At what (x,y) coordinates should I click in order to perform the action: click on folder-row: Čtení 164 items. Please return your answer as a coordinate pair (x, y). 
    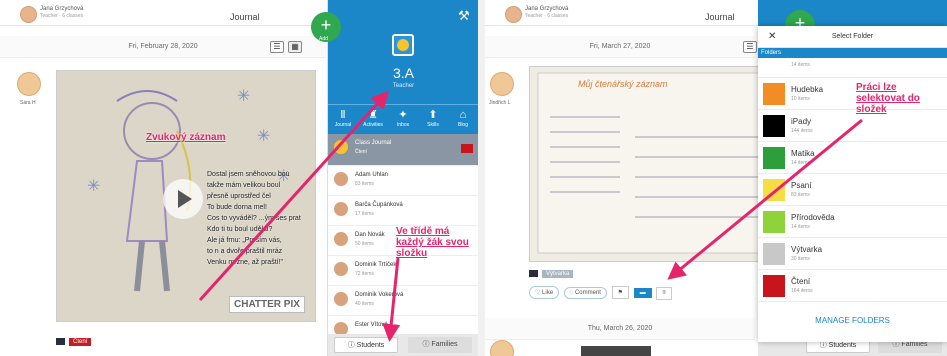
    Looking at the image, I should click on (852, 286).